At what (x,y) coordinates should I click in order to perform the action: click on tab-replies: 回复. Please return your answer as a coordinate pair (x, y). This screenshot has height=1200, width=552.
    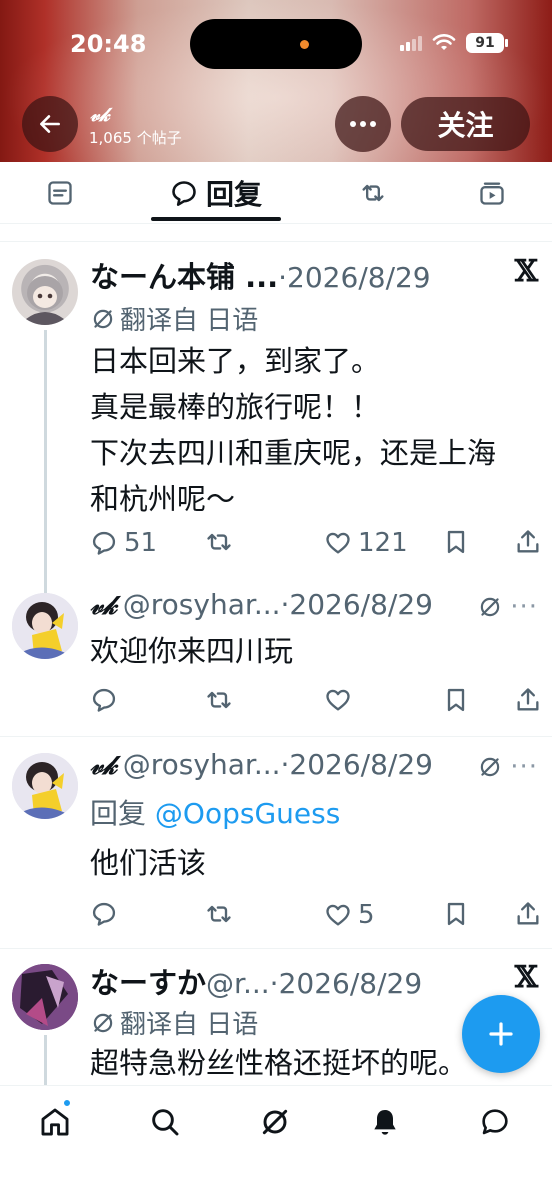
    Looking at the image, I should click on (216, 193).